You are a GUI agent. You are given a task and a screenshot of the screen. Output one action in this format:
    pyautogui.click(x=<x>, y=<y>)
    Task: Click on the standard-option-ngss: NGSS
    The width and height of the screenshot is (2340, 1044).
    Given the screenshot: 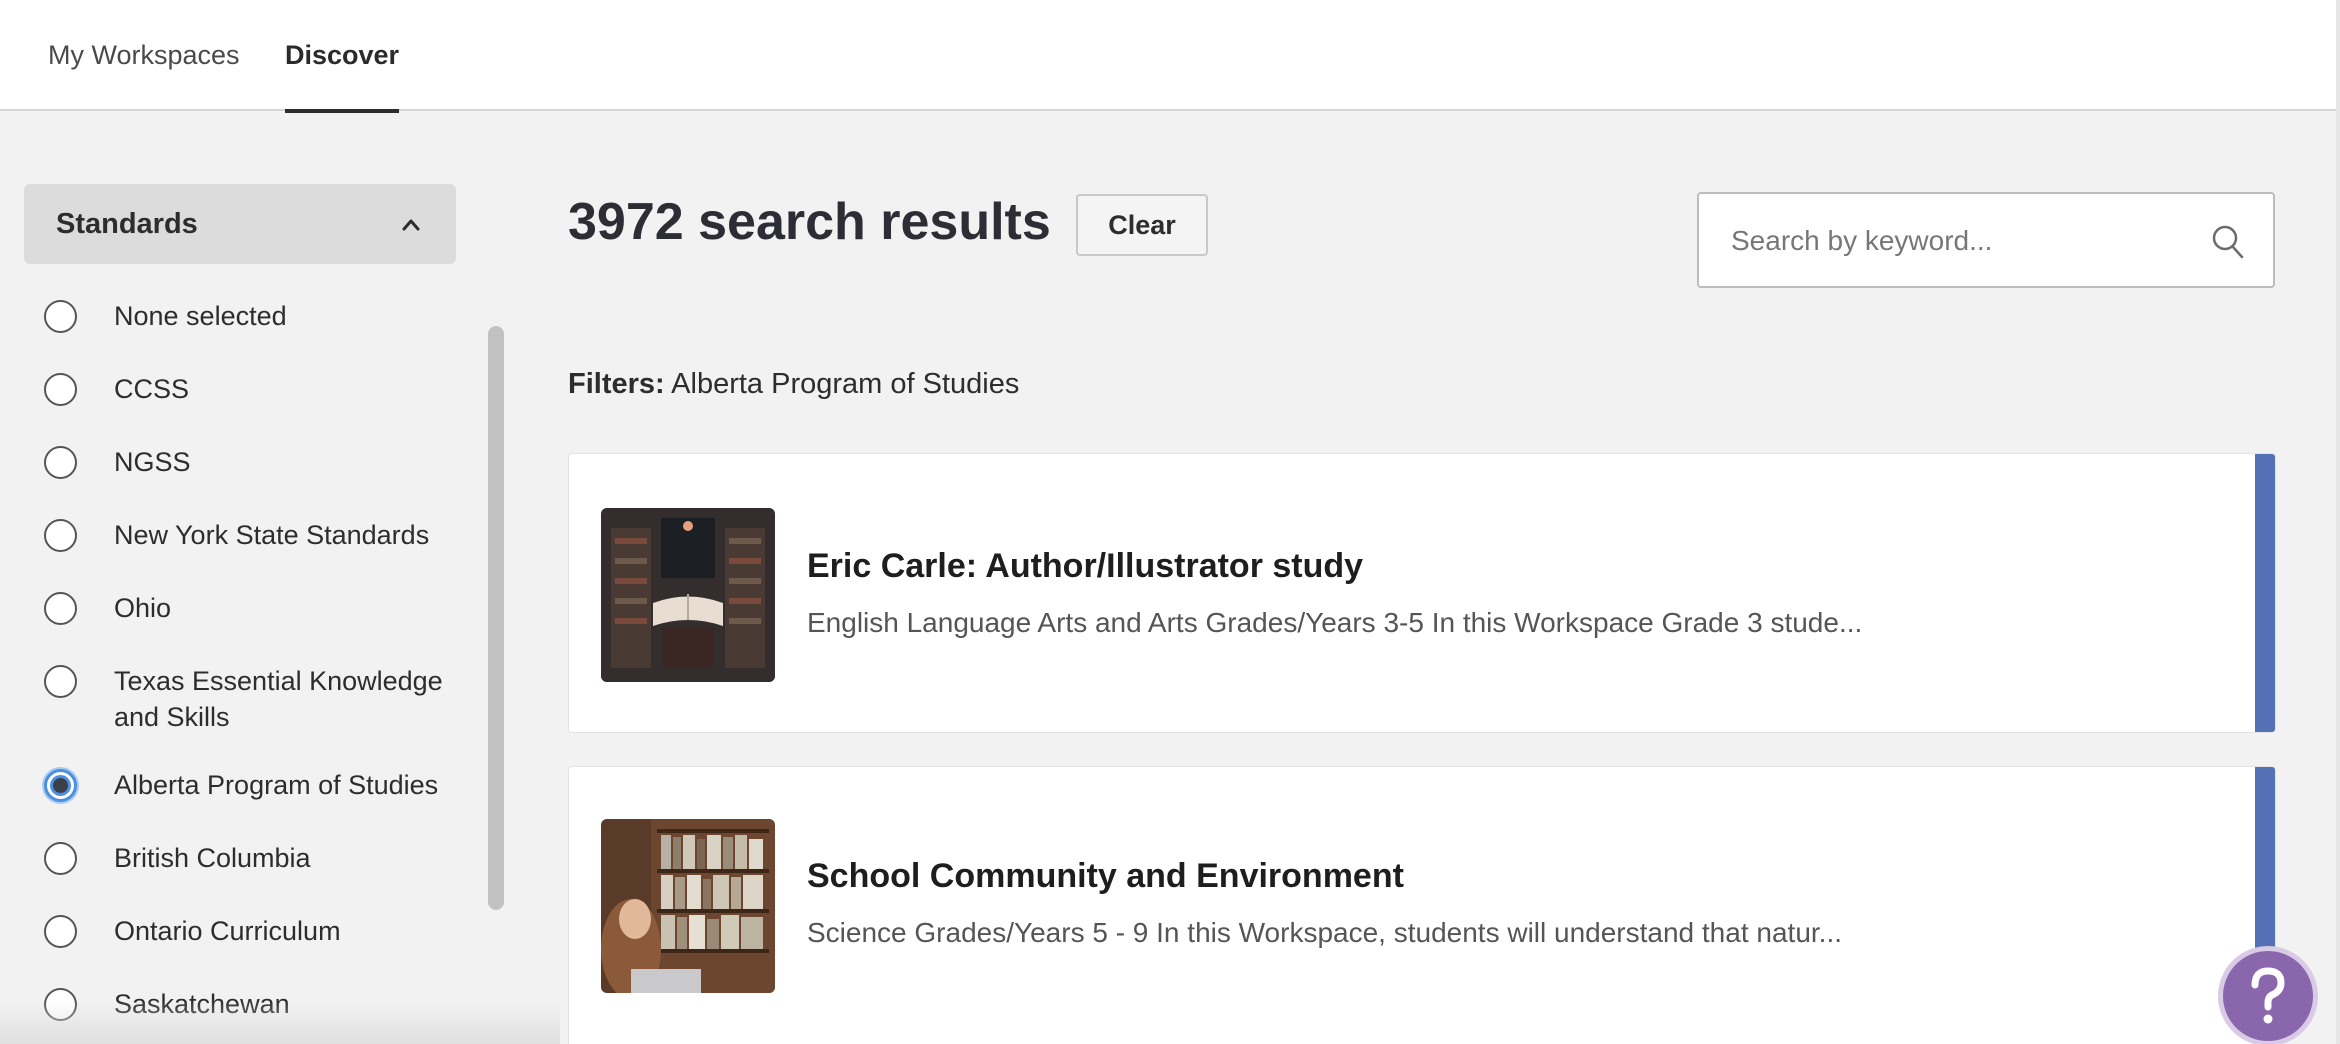 What is the action you would take?
    pyautogui.click(x=254, y=462)
    